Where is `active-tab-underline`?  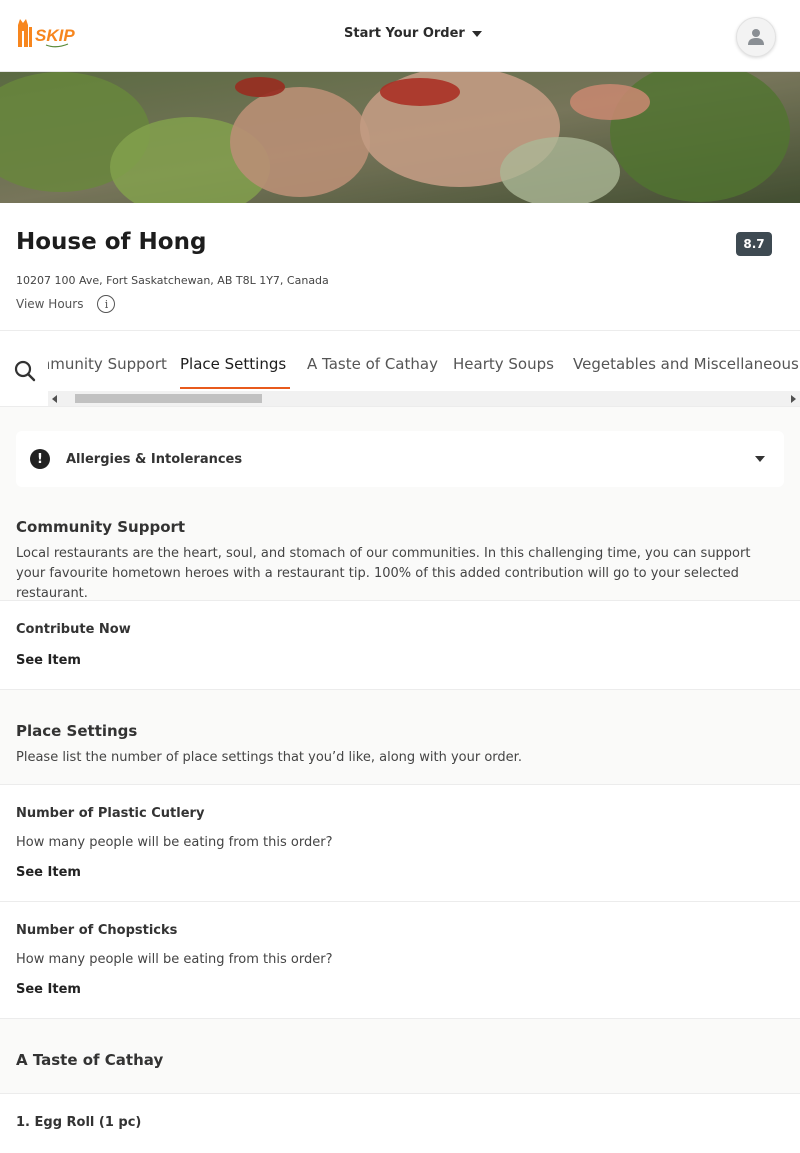 active-tab-underline is located at coordinates (235, 388).